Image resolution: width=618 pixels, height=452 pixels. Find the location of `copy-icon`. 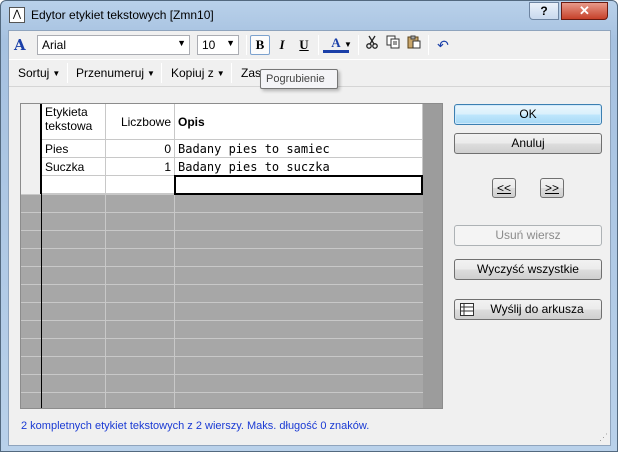

copy-icon is located at coordinates (393, 45).